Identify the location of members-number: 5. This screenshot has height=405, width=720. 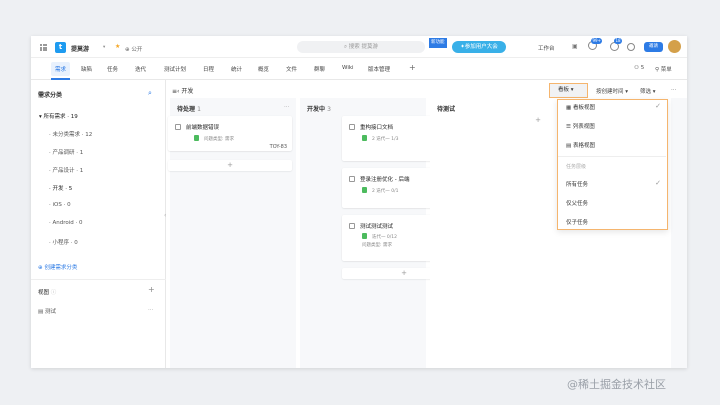
(642, 68).